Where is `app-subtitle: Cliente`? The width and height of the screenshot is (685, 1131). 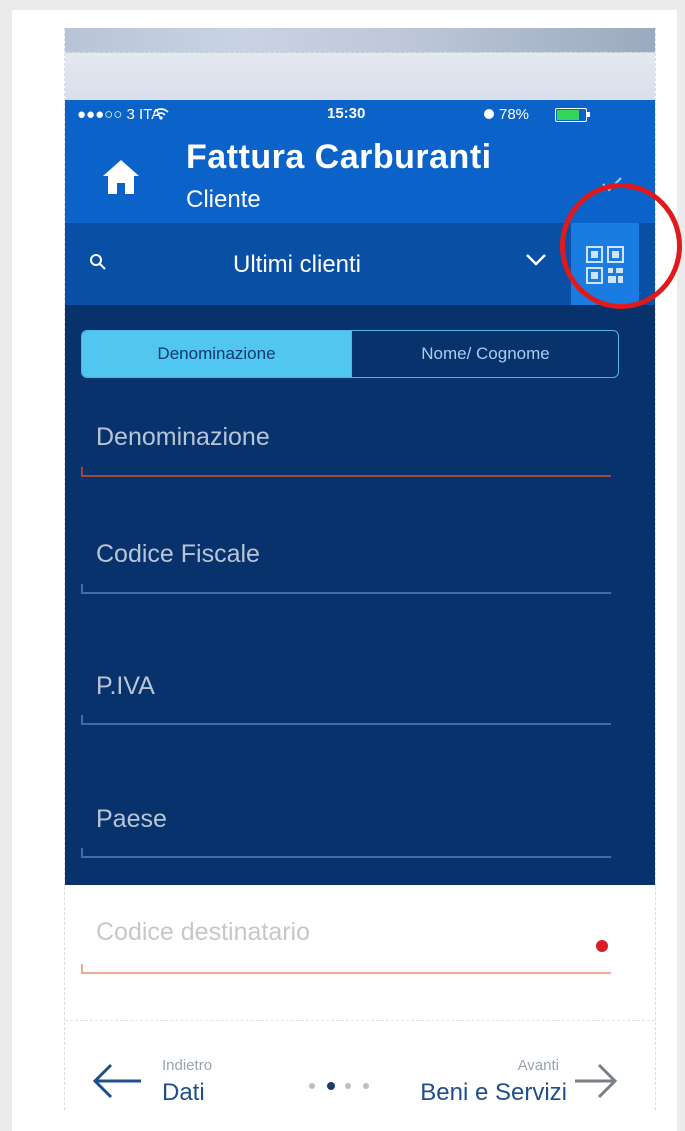 app-subtitle: Cliente is located at coordinates (223, 199).